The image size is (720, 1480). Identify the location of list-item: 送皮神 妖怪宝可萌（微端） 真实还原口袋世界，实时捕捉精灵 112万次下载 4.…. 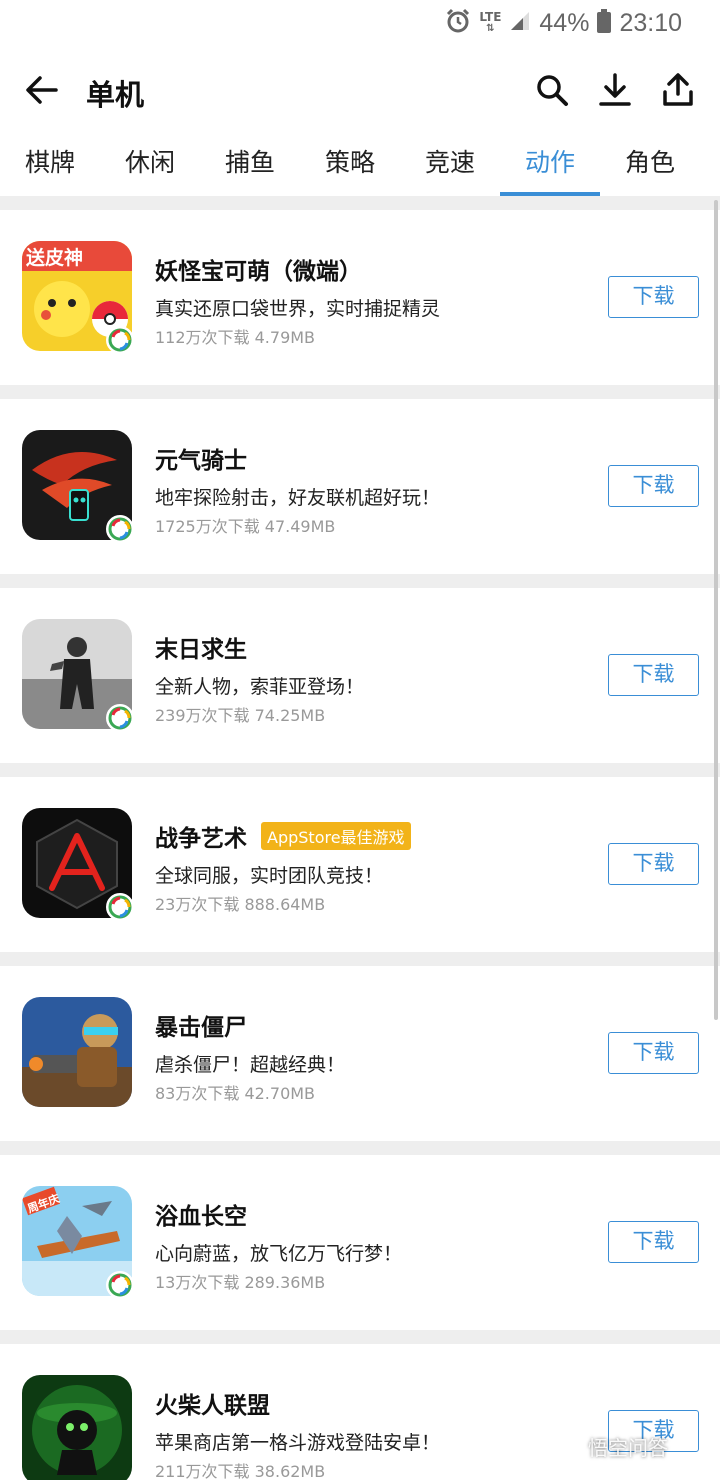
(360, 297).